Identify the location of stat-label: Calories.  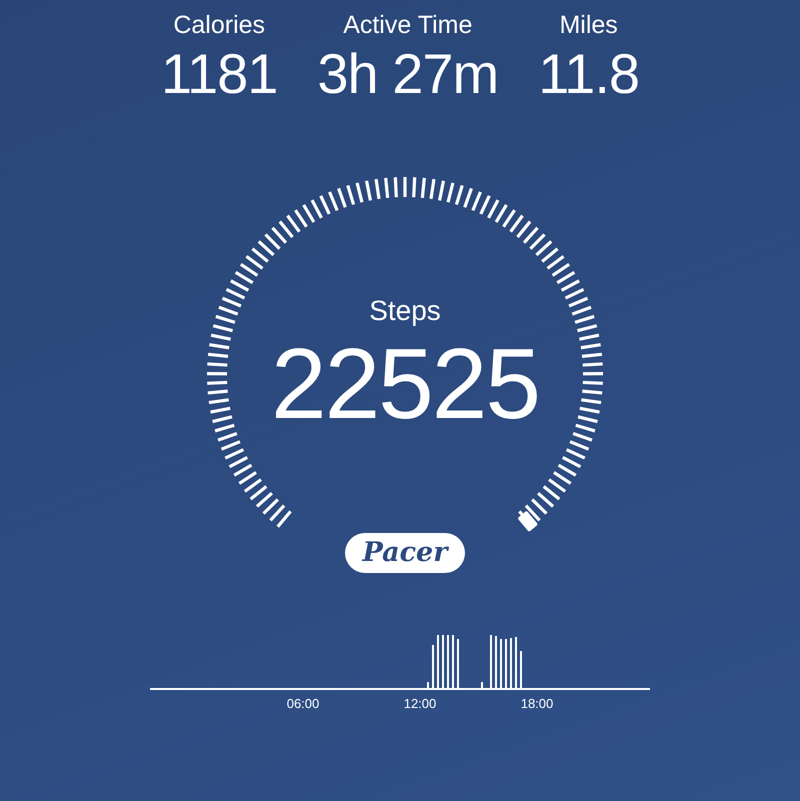
(219, 25).